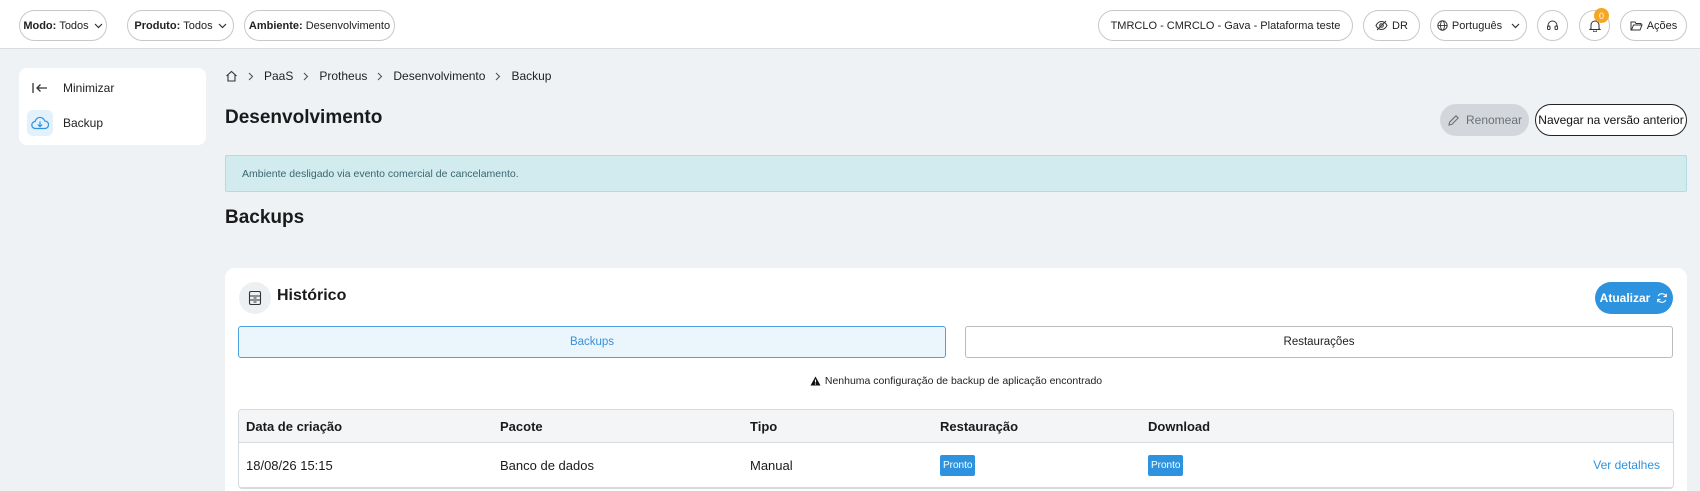  Describe the element at coordinates (89, 88) in the screenshot. I see `sidebar-item-label: Minimizar` at that location.